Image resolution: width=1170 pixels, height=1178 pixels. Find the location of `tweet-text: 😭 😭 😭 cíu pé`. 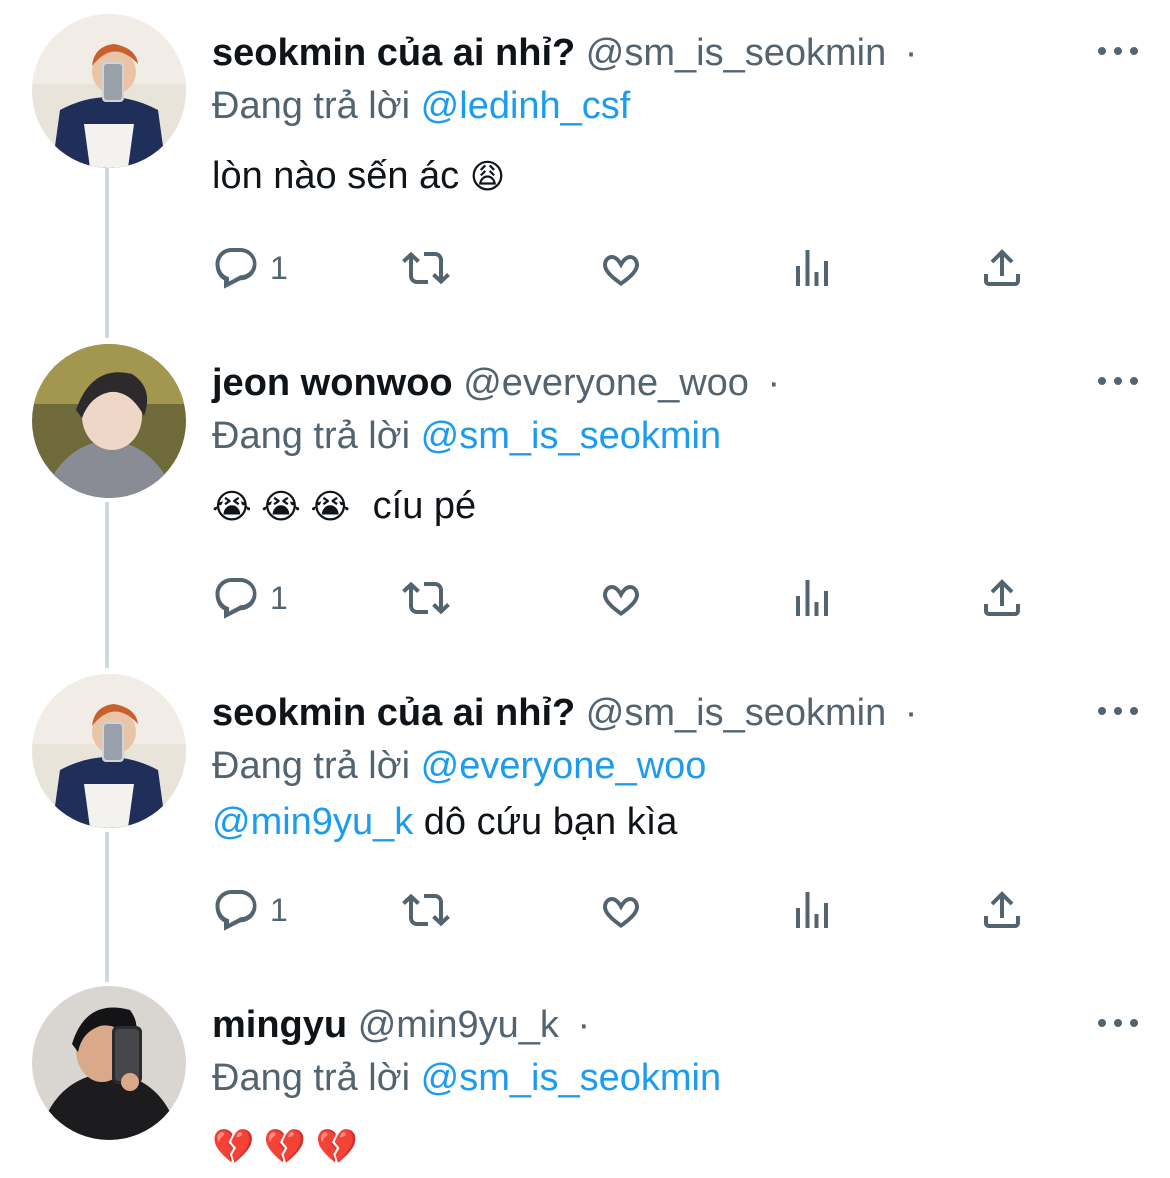

tweet-text: 😭 😭 😭 cíu pé is located at coordinates (344, 506).